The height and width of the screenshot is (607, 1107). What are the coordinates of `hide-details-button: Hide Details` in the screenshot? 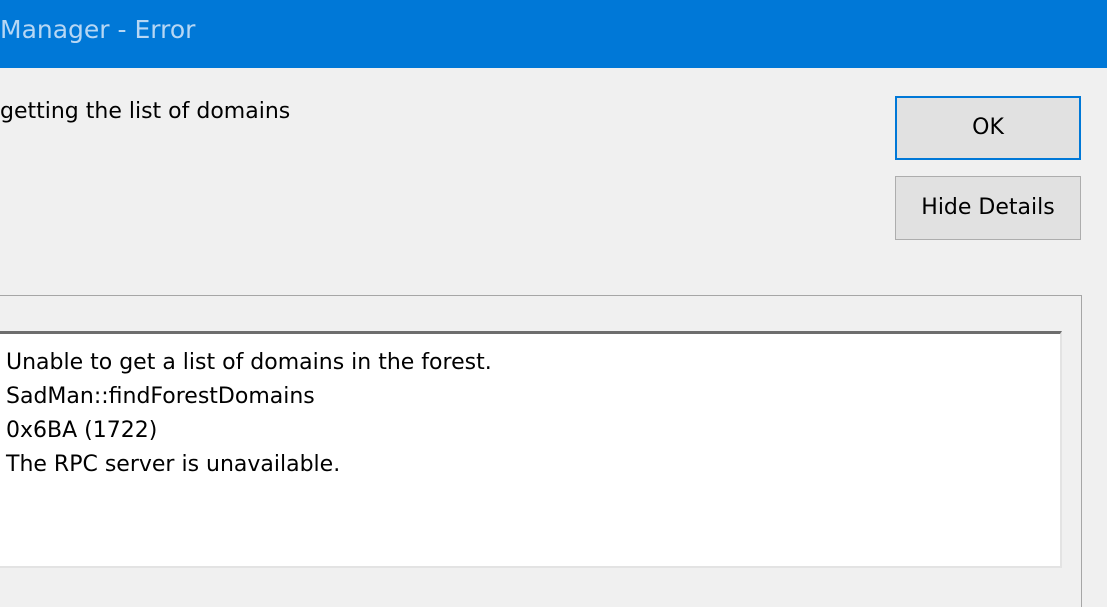 It's located at (988, 208).